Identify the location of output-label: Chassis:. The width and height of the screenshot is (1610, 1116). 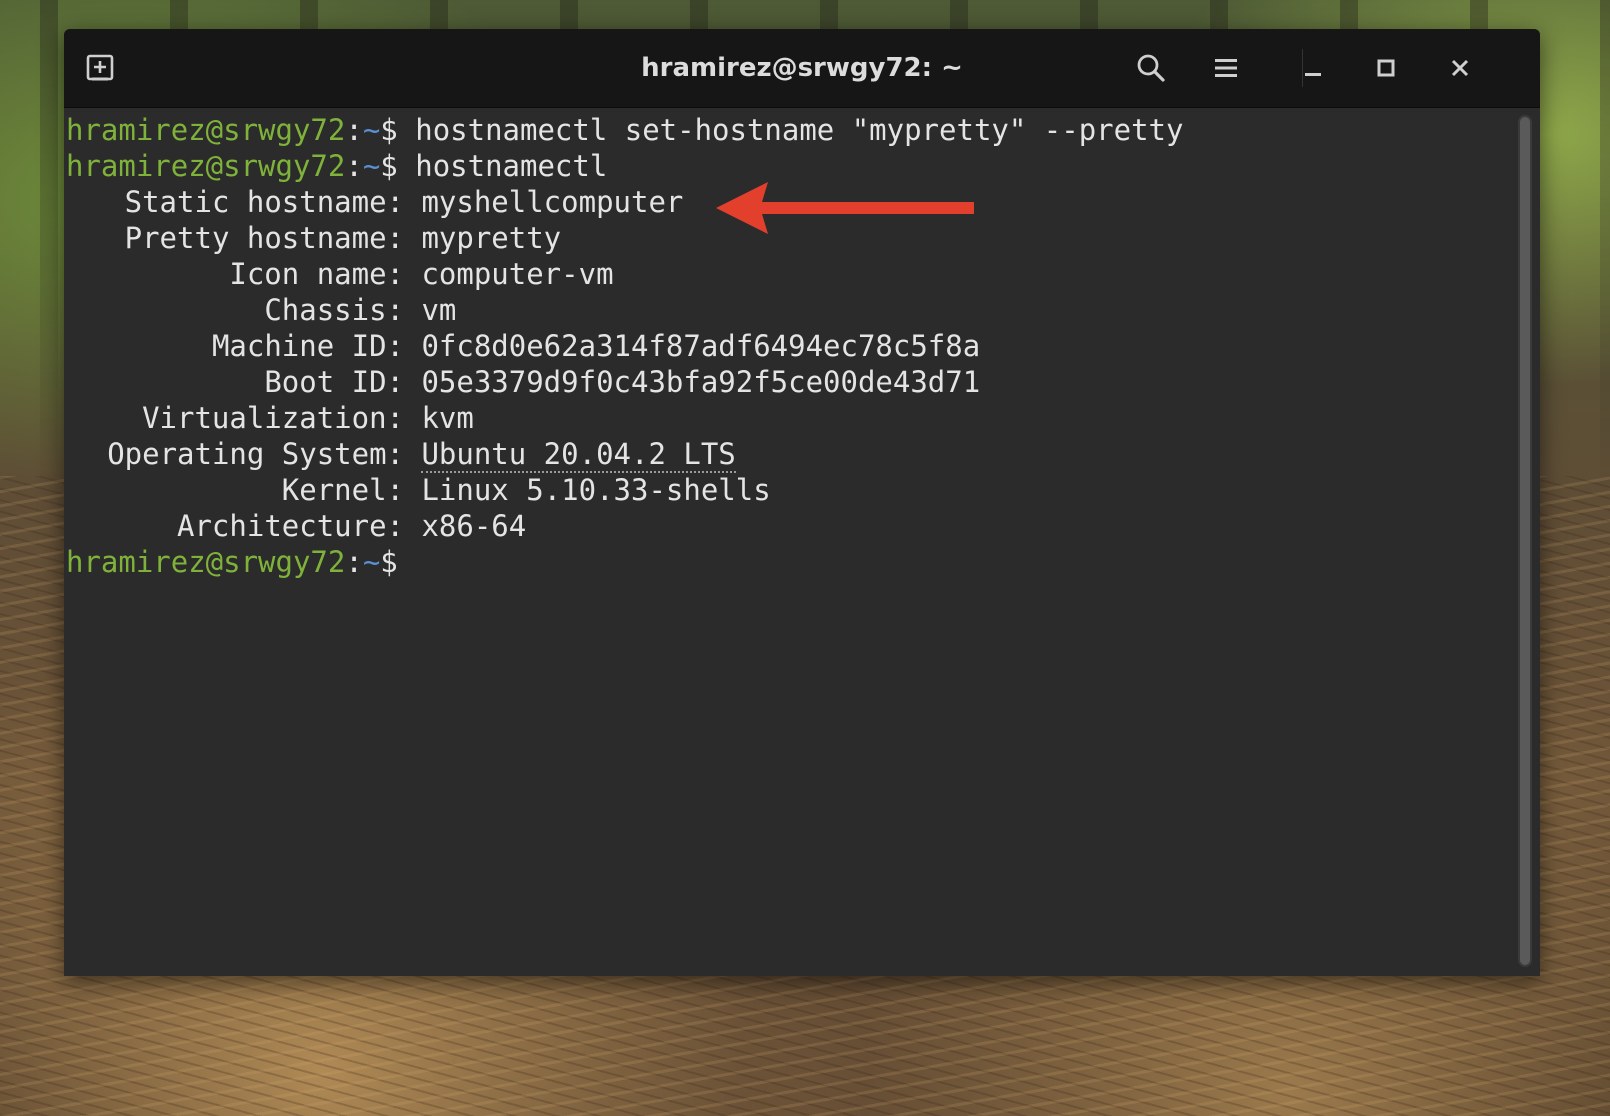
(334, 310).